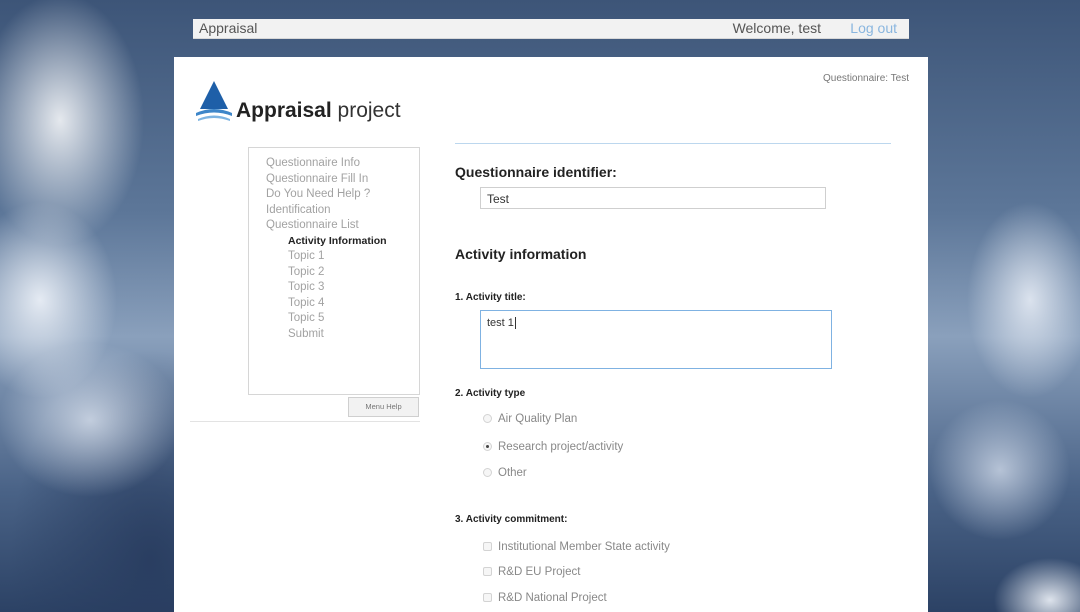  Describe the element at coordinates (776, 28) in the screenshot. I see `welcome-text: Welcome, test` at that location.